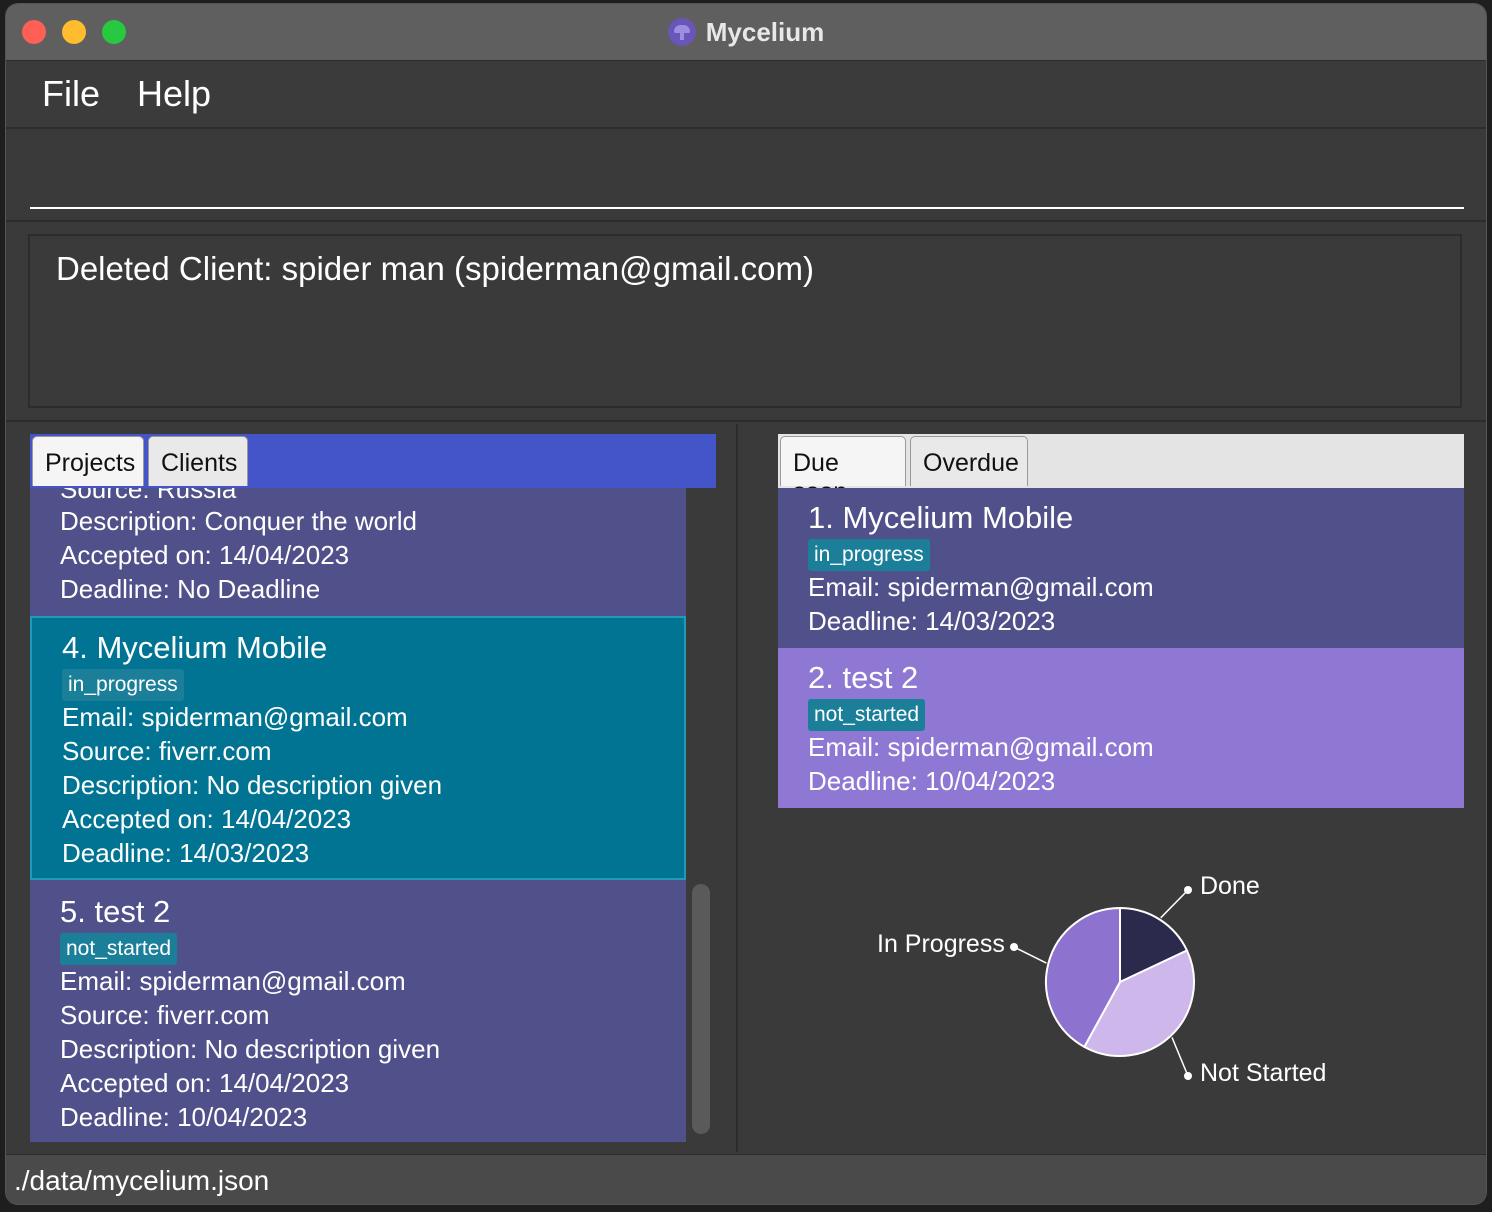 The image size is (1492, 1212). I want to click on pie-chart-svg, so click(1102, 983).